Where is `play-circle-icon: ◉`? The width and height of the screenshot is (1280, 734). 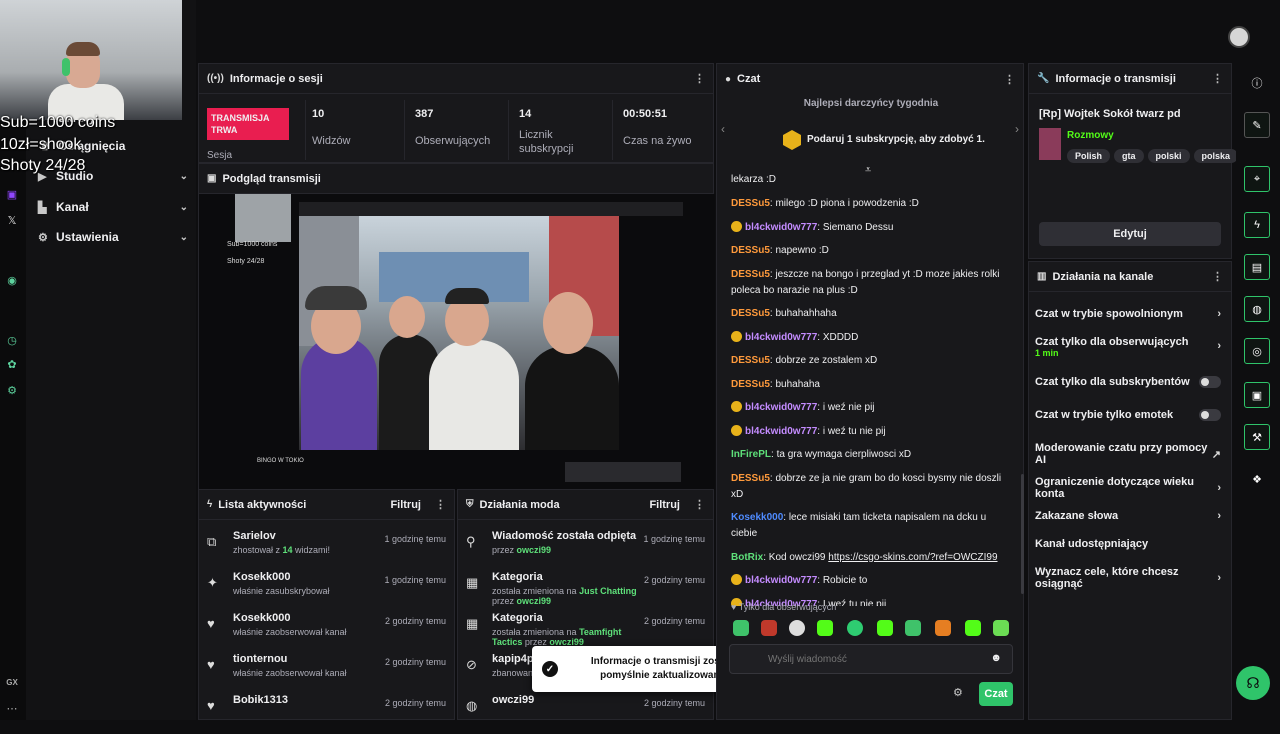
play-circle-icon: ◉ is located at coordinates (12, 280).